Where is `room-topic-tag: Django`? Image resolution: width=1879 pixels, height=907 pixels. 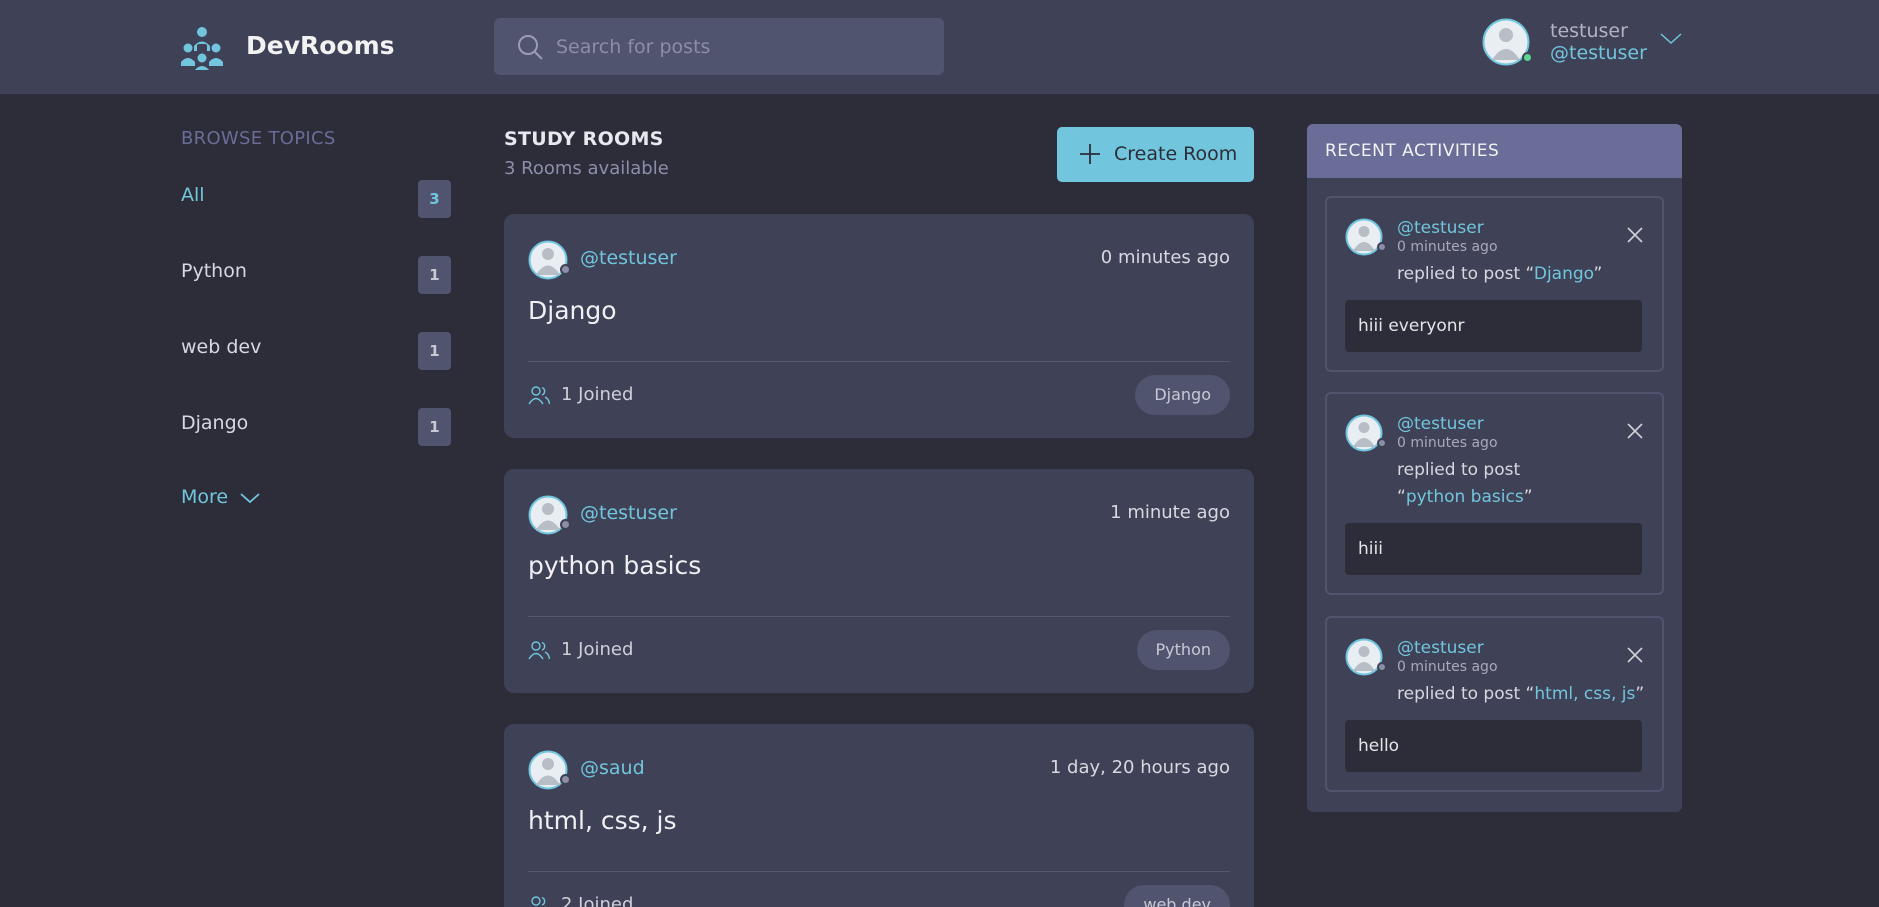
room-topic-tag: Django is located at coordinates (1182, 395).